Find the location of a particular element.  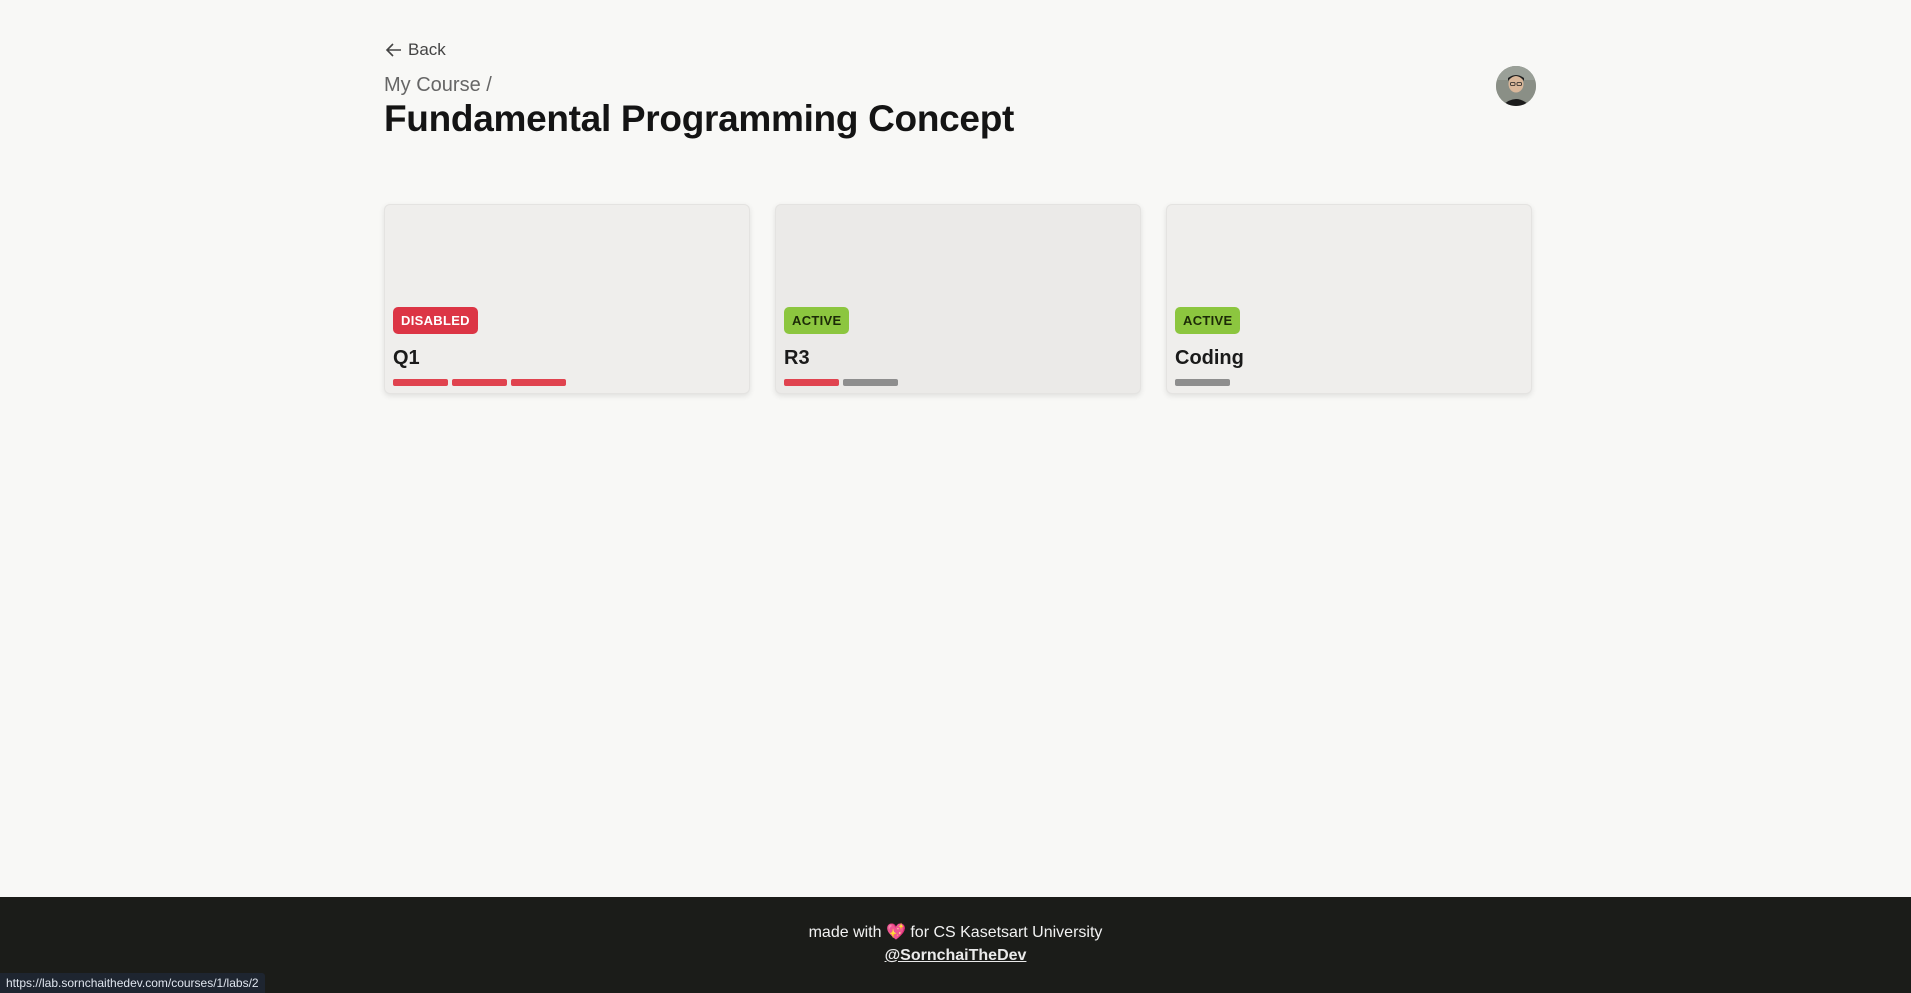

lab-list: DISABLED Q1 ACTIVE R3 ACTIVE Coding is located at coordinates (958, 299).